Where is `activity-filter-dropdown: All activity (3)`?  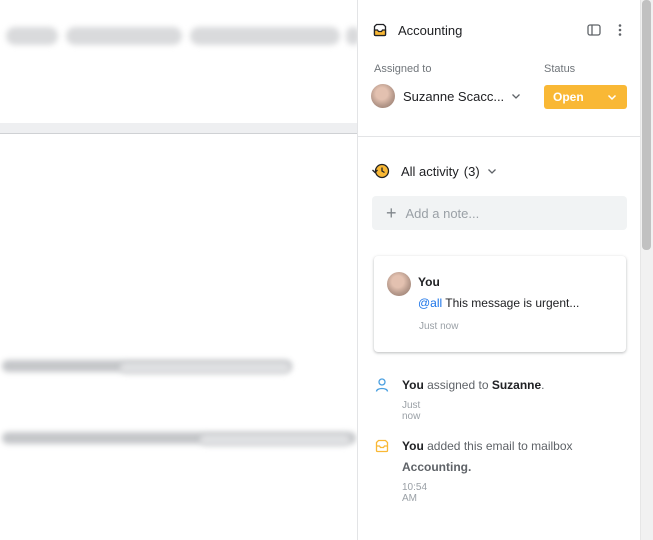
activity-filter-dropdown: All activity (3) is located at coordinates (434, 171).